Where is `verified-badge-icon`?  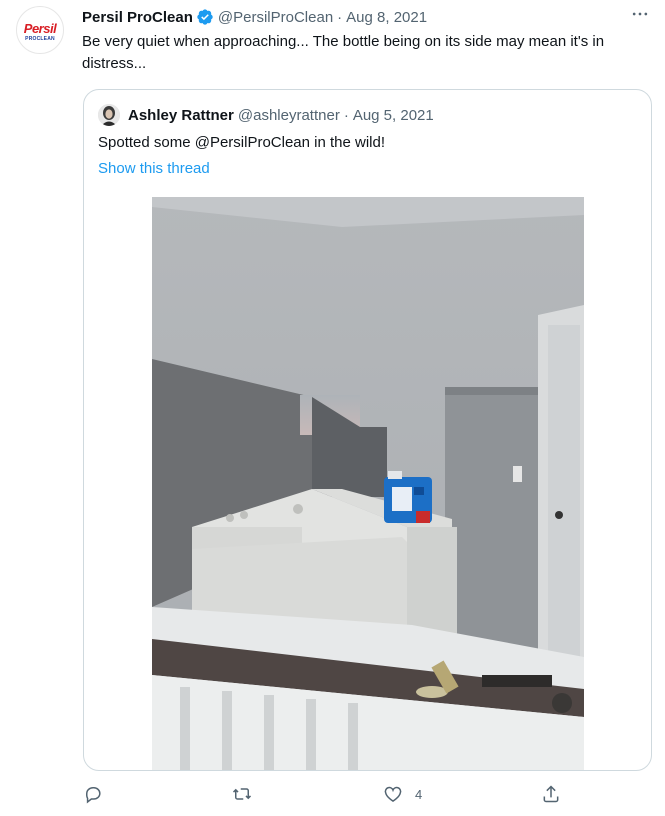
verified-badge-icon is located at coordinates (205, 17).